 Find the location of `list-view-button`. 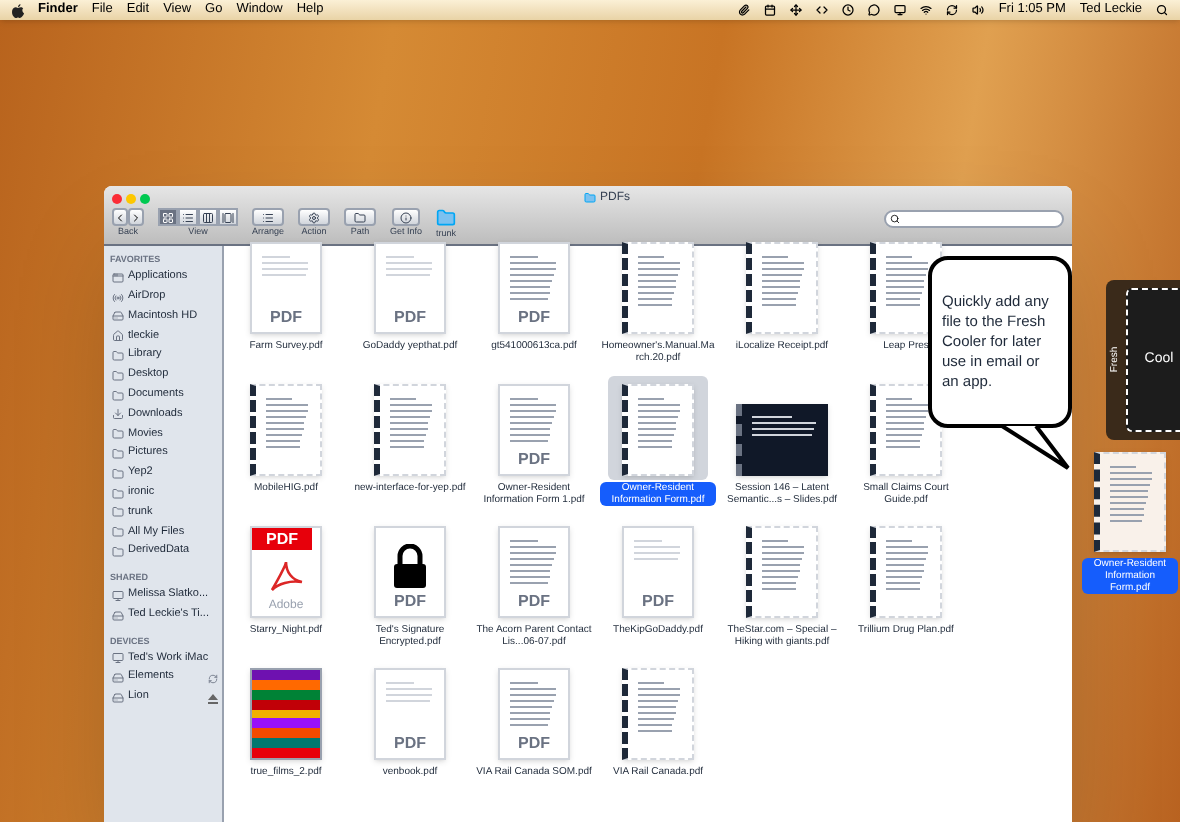

list-view-button is located at coordinates (188, 217).